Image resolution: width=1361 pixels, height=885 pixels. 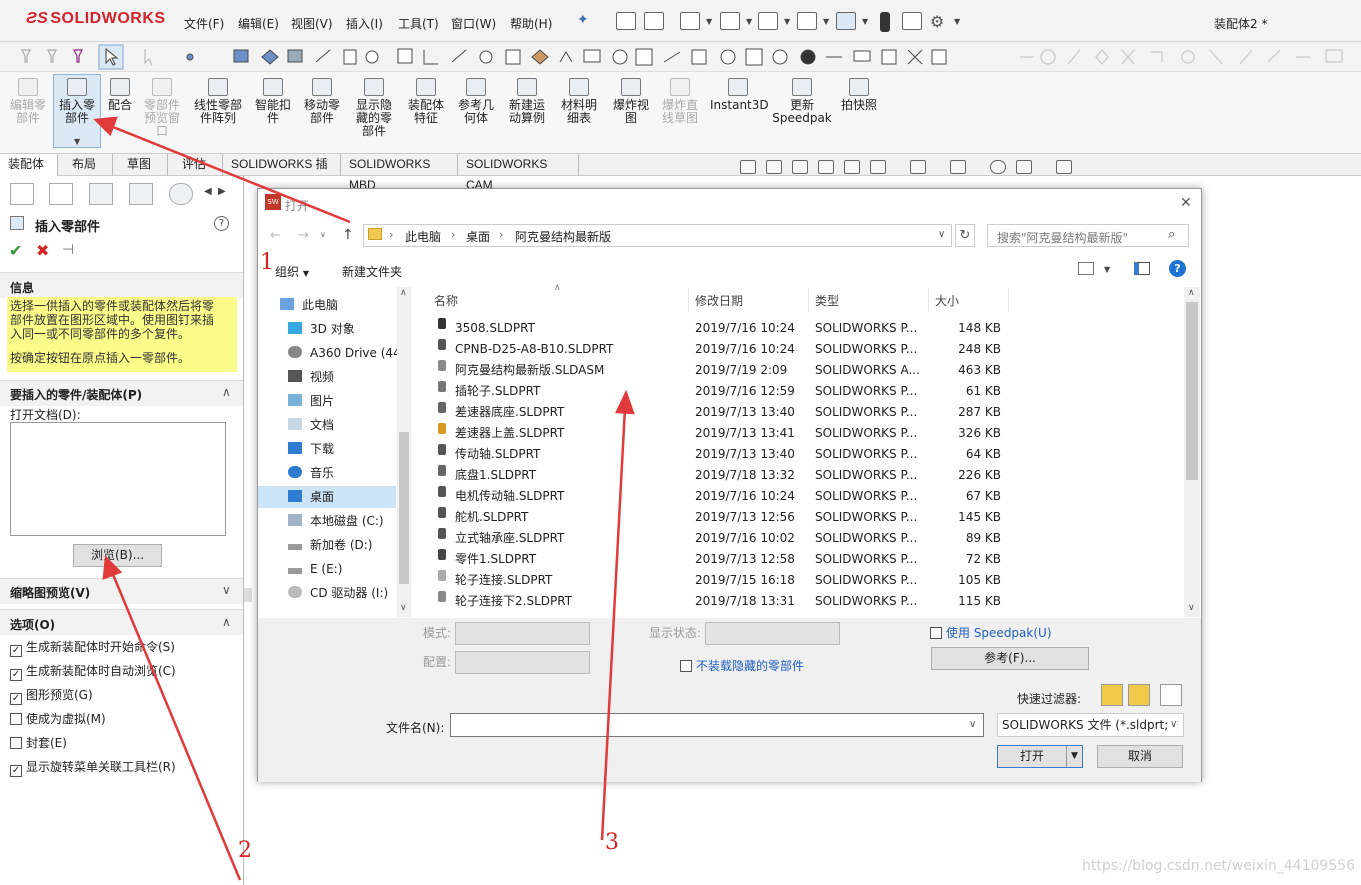 I want to click on gear-icon: ⚙, so click(x=937, y=21).